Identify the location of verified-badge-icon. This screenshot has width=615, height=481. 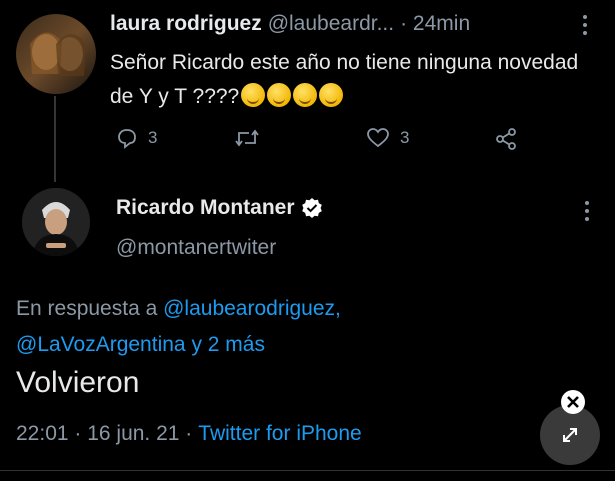
(311, 208).